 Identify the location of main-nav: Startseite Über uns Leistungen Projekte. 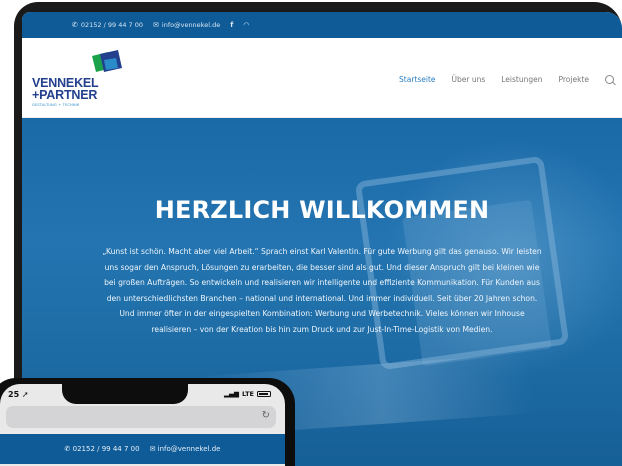
(506, 79).